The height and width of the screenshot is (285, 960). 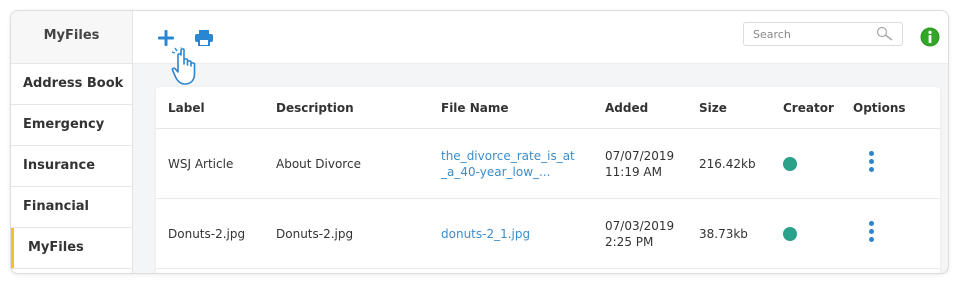 What do you see at coordinates (633, 172) in the screenshot?
I see `added-time: 11:19 AM` at bounding box center [633, 172].